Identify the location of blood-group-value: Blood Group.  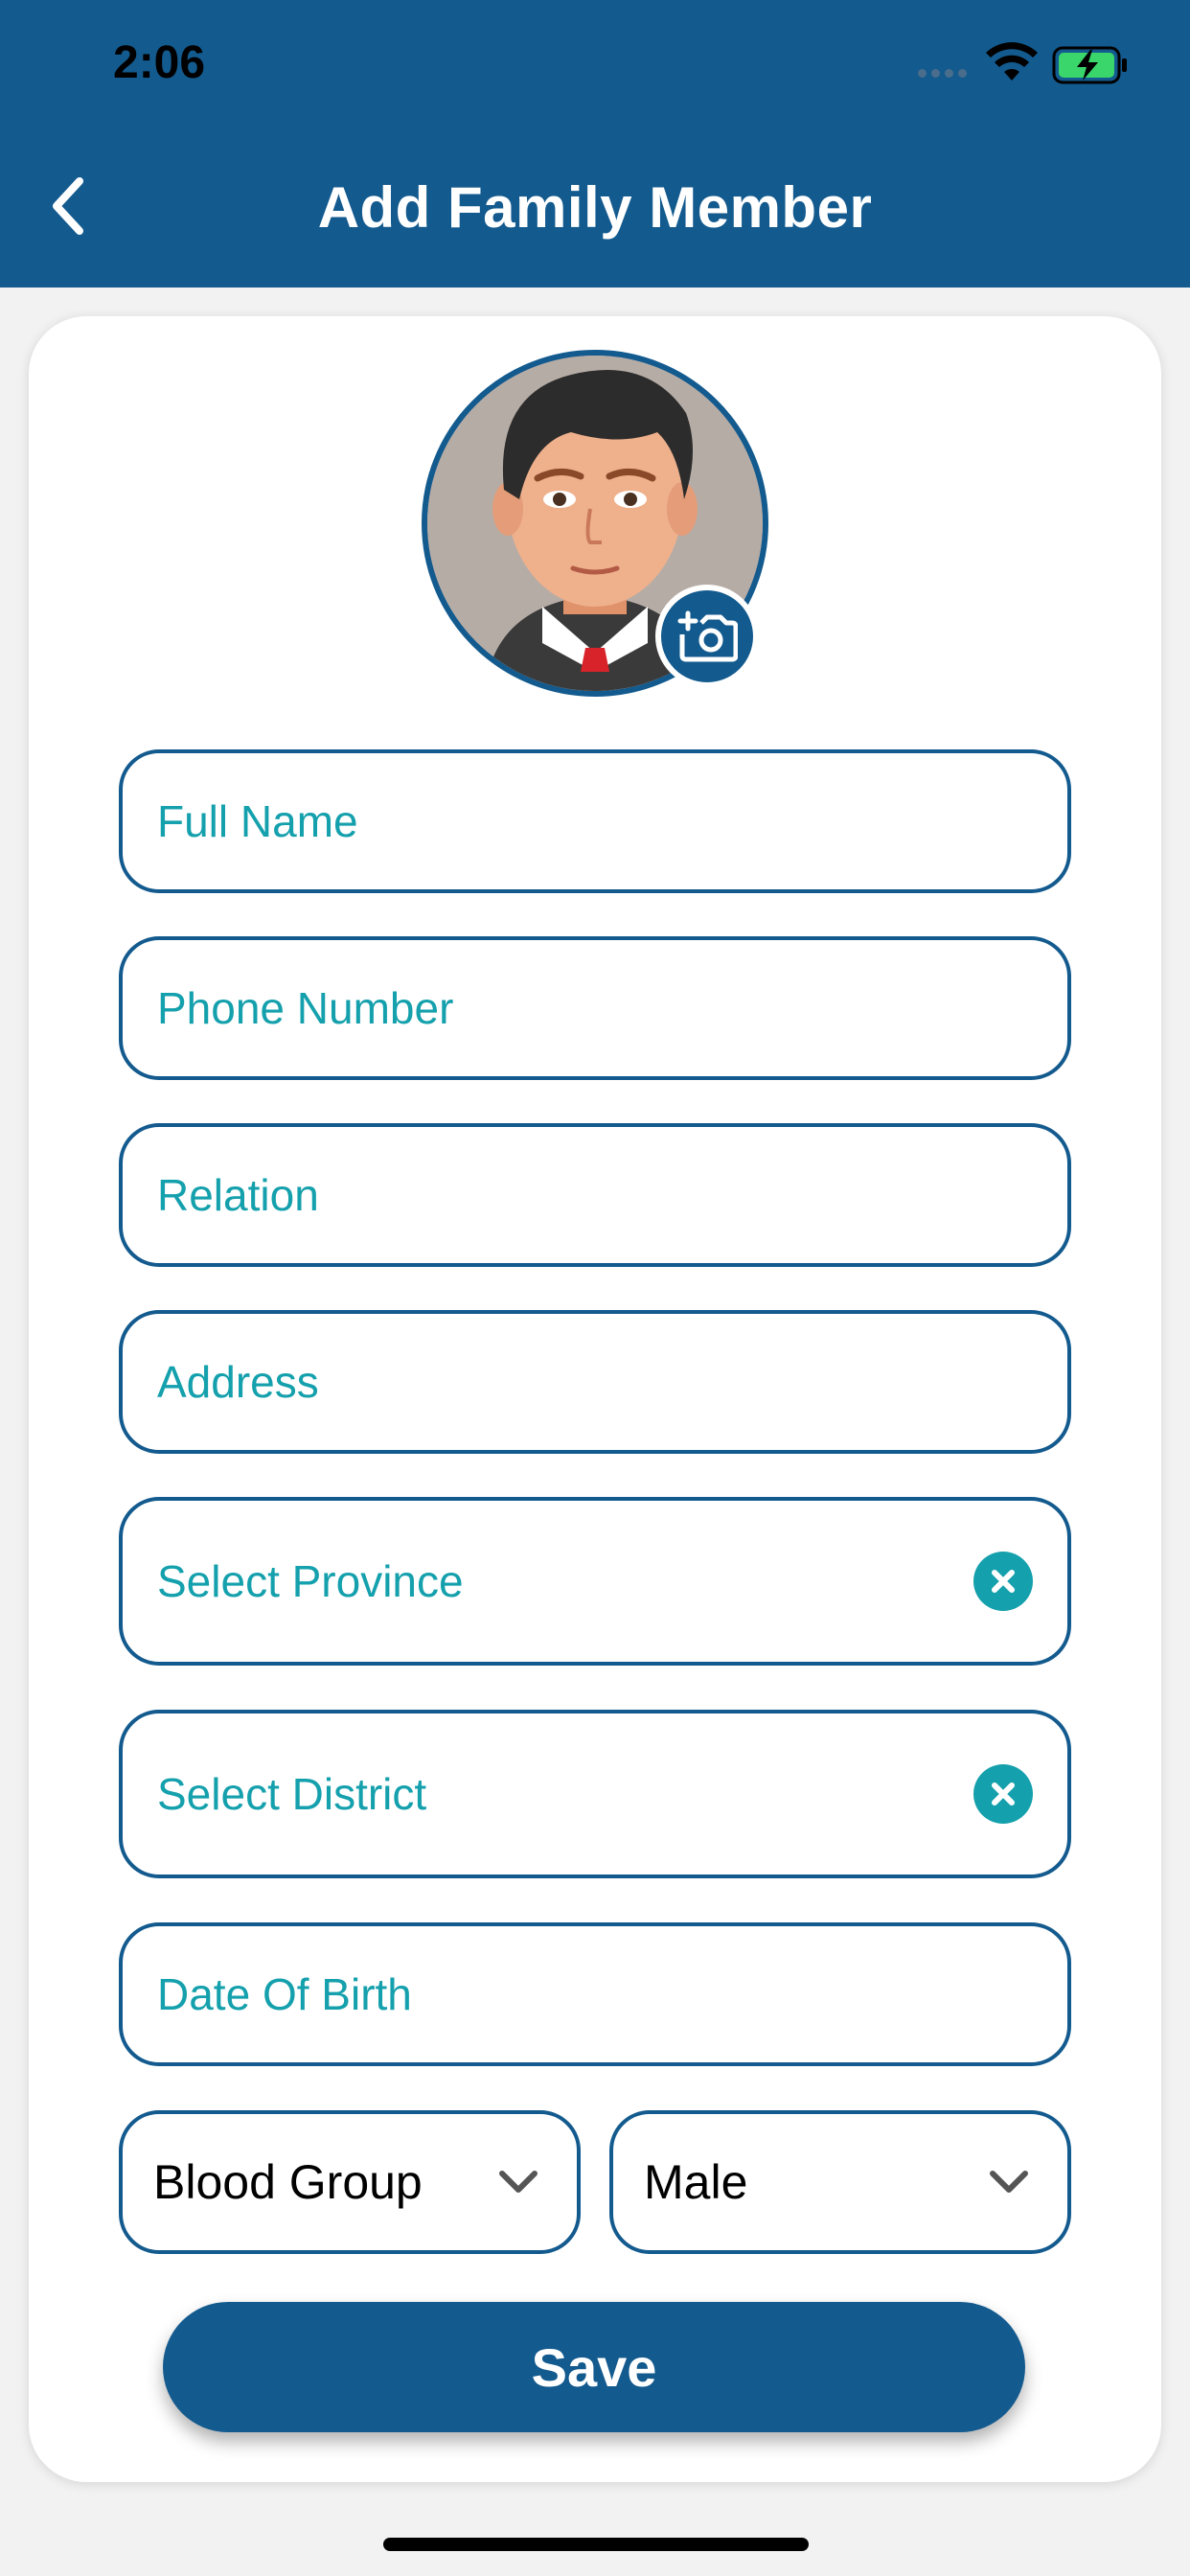
(288, 2182).